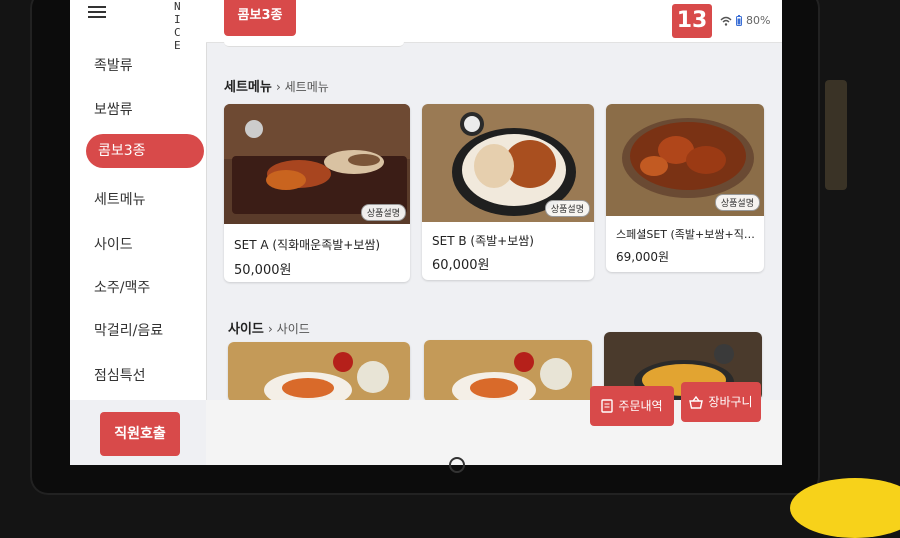  I want to click on home-button, so click(457, 465).